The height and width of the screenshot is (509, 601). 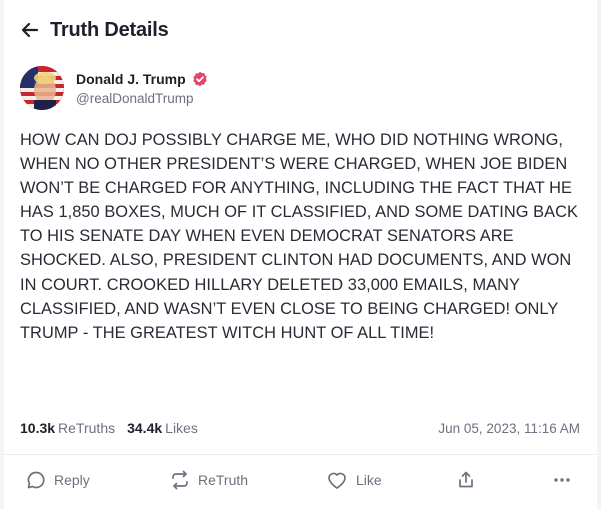 What do you see at coordinates (181, 428) in the screenshot?
I see `likes-label: Likes` at bounding box center [181, 428].